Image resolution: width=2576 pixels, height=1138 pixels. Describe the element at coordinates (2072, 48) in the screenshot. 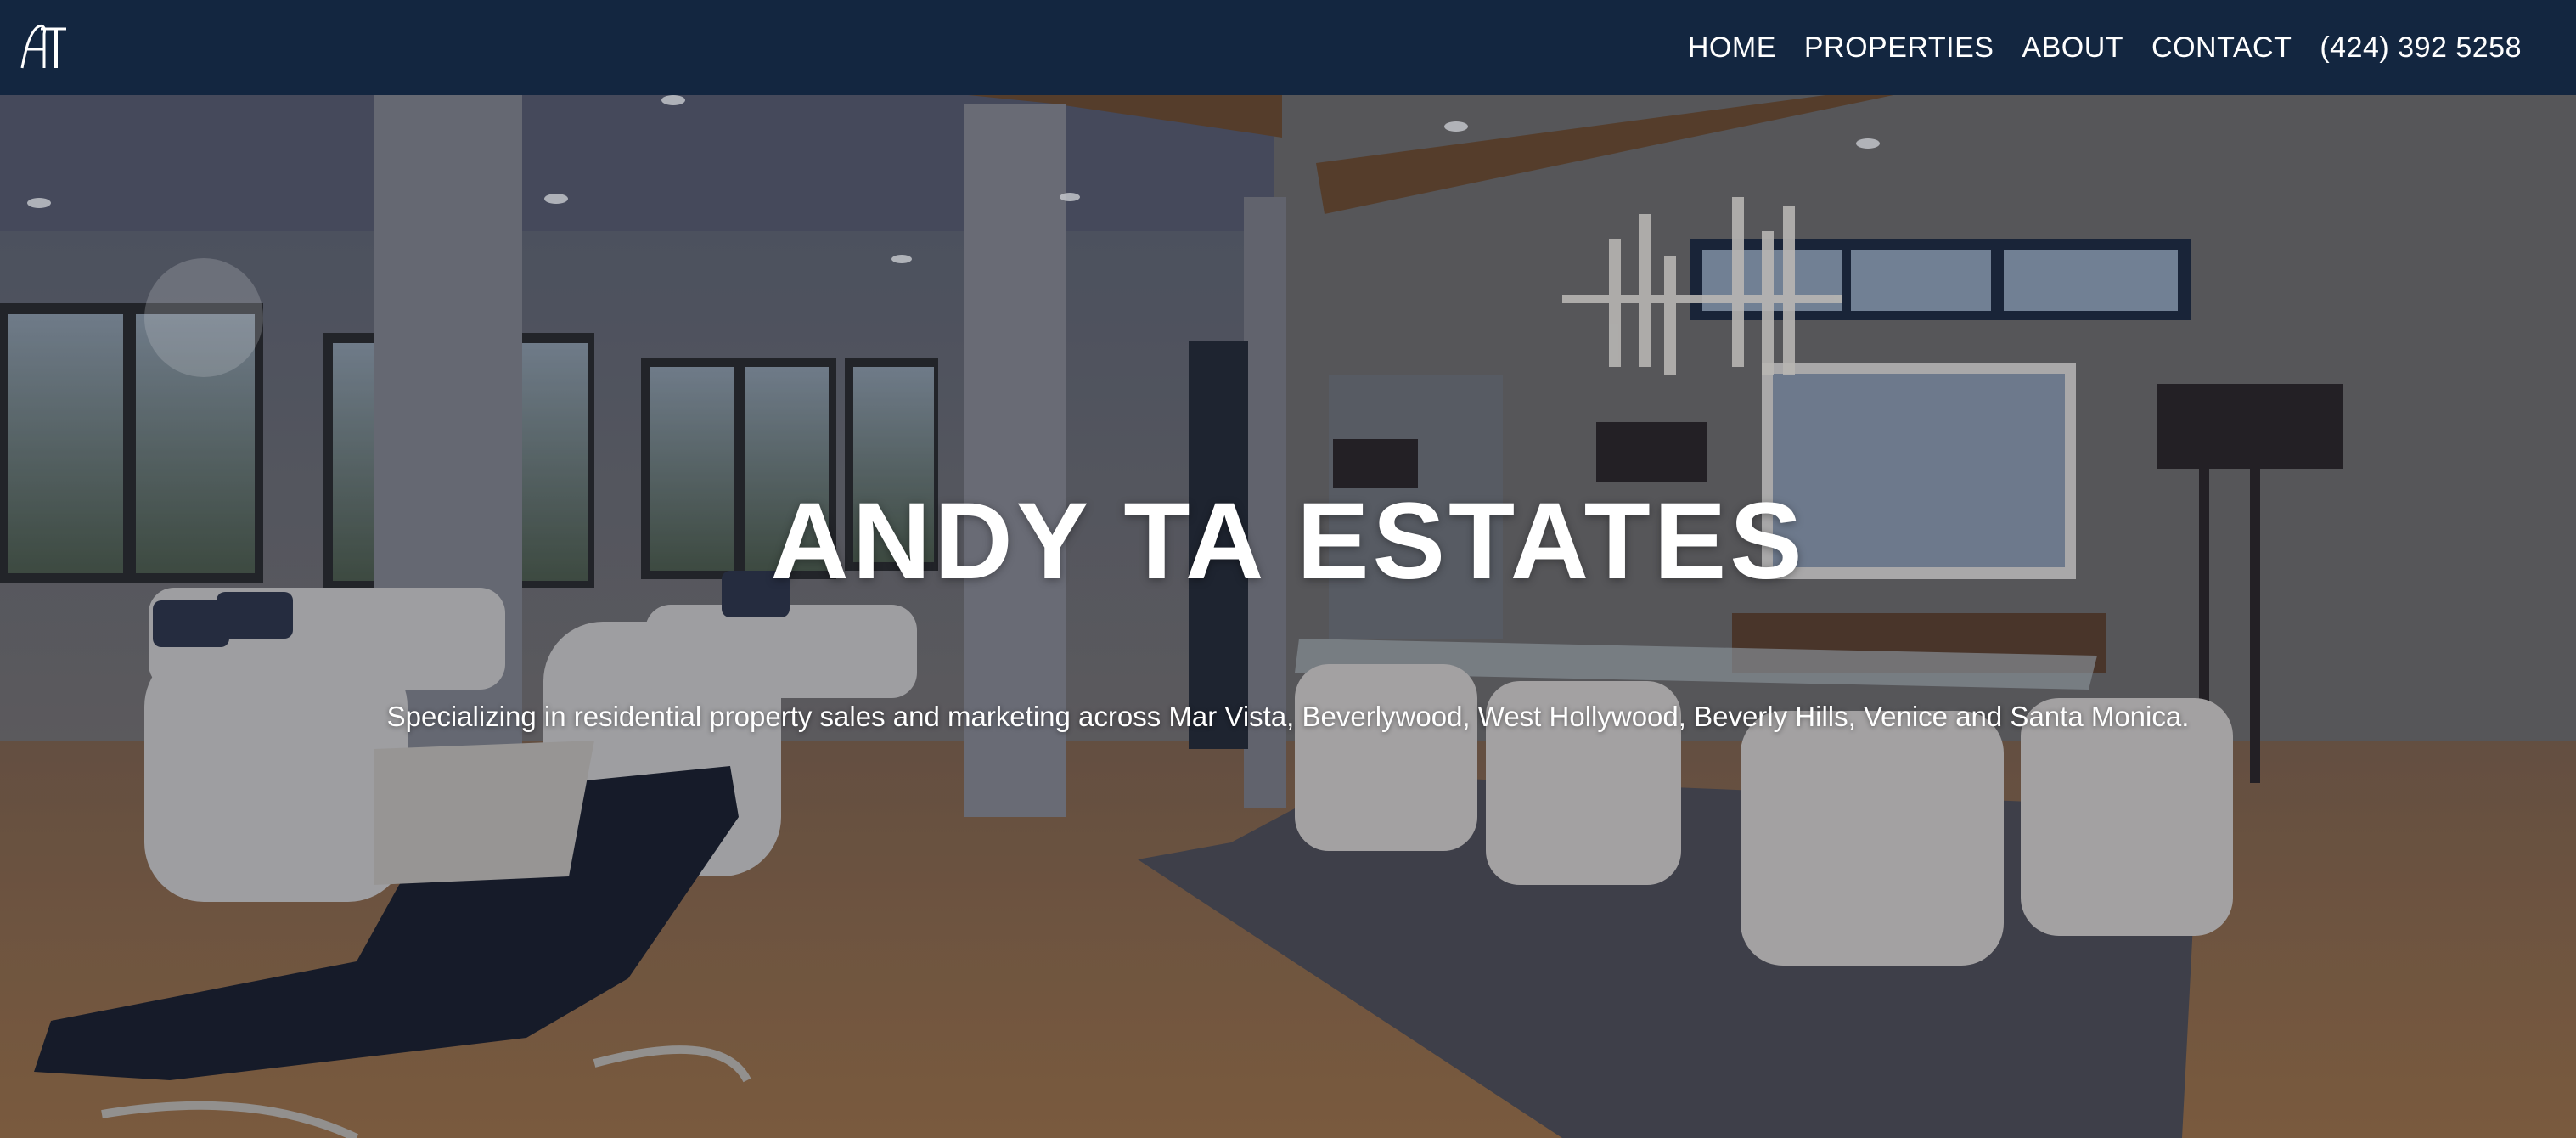

I see `nav-about-link: ABOUT` at that location.